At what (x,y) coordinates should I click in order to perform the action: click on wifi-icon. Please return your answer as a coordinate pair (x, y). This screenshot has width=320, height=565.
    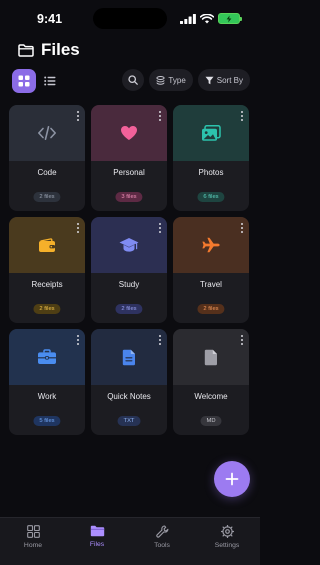
    Looking at the image, I should click on (207, 18).